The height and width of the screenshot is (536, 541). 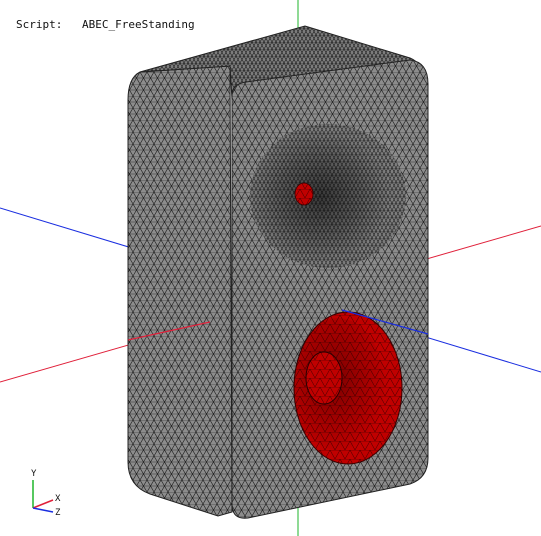 What do you see at coordinates (58, 513) in the screenshot?
I see `triad-z-label: Z` at bounding box center [58, 513].